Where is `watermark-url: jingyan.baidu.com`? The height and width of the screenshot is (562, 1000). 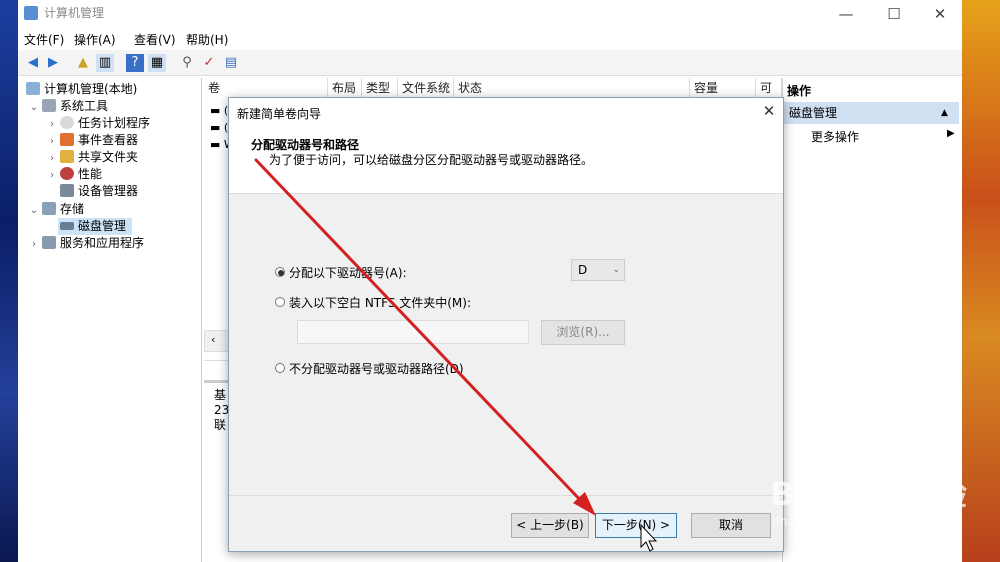
watermark-url: jingyan.baidu.com is located at coordinates (832, 522).